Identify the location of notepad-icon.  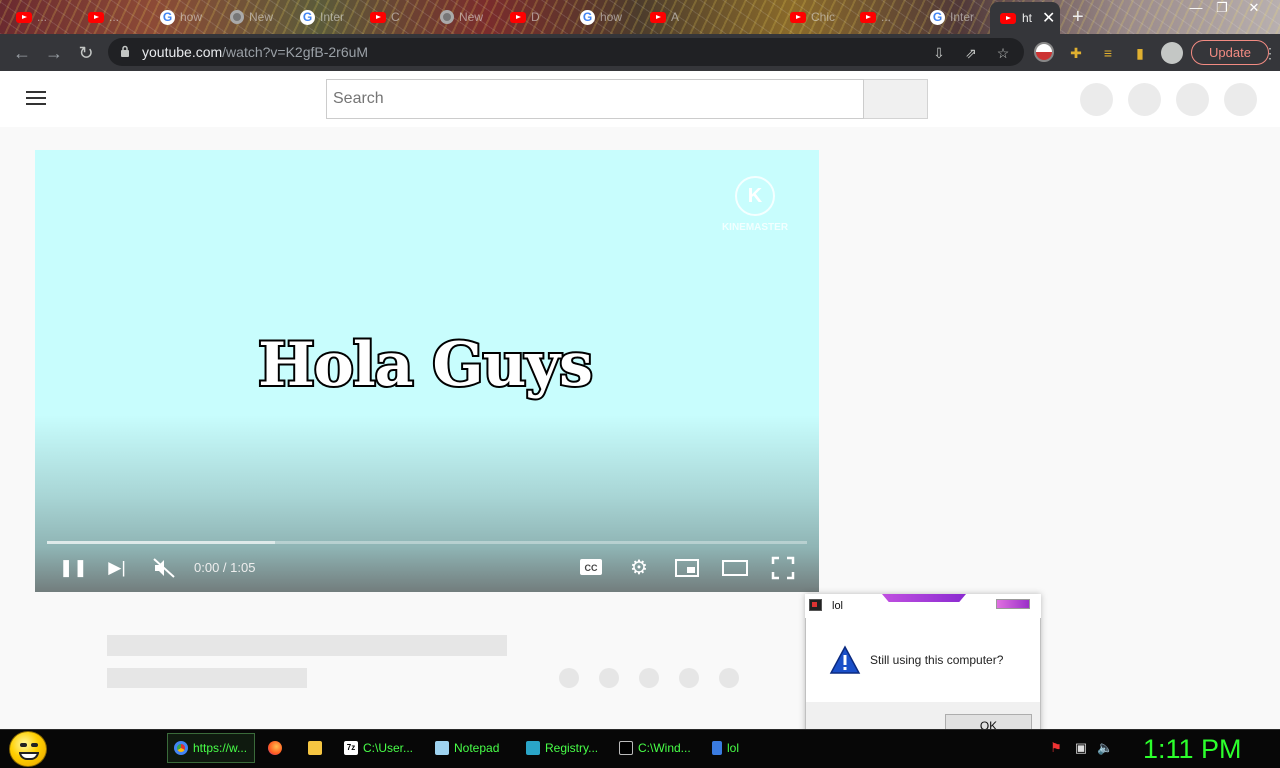
(442, 748).